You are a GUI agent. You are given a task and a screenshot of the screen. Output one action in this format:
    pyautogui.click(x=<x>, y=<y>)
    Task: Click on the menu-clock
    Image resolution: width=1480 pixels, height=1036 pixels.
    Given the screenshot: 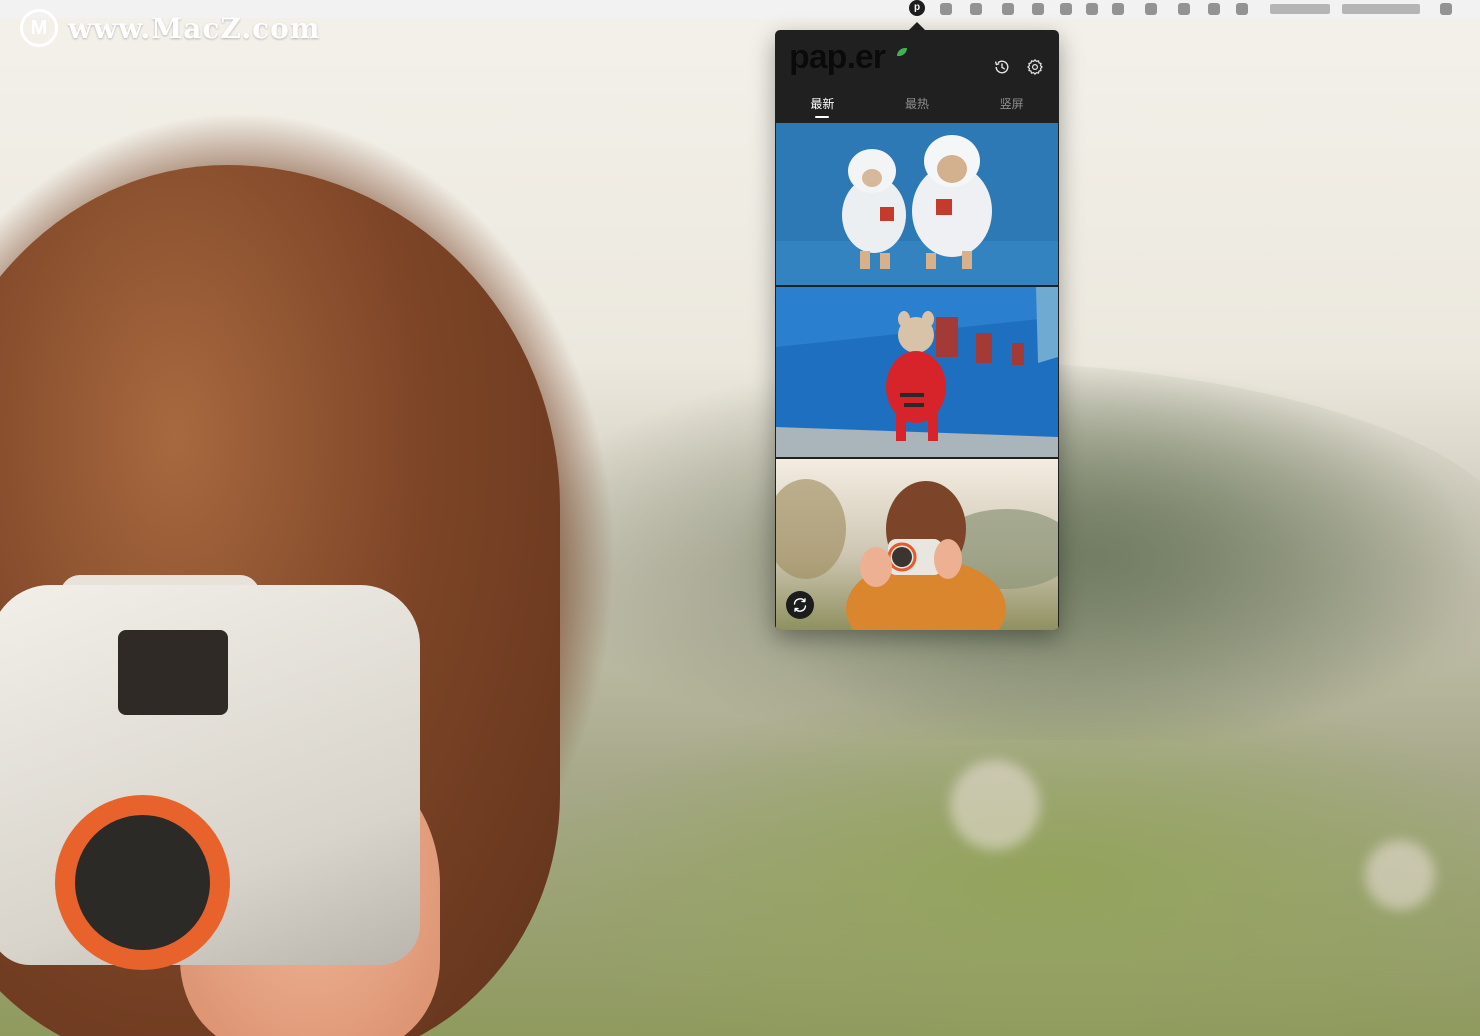 What is the action you would take?
    pyautogui.click(x=1300, y=9)
    